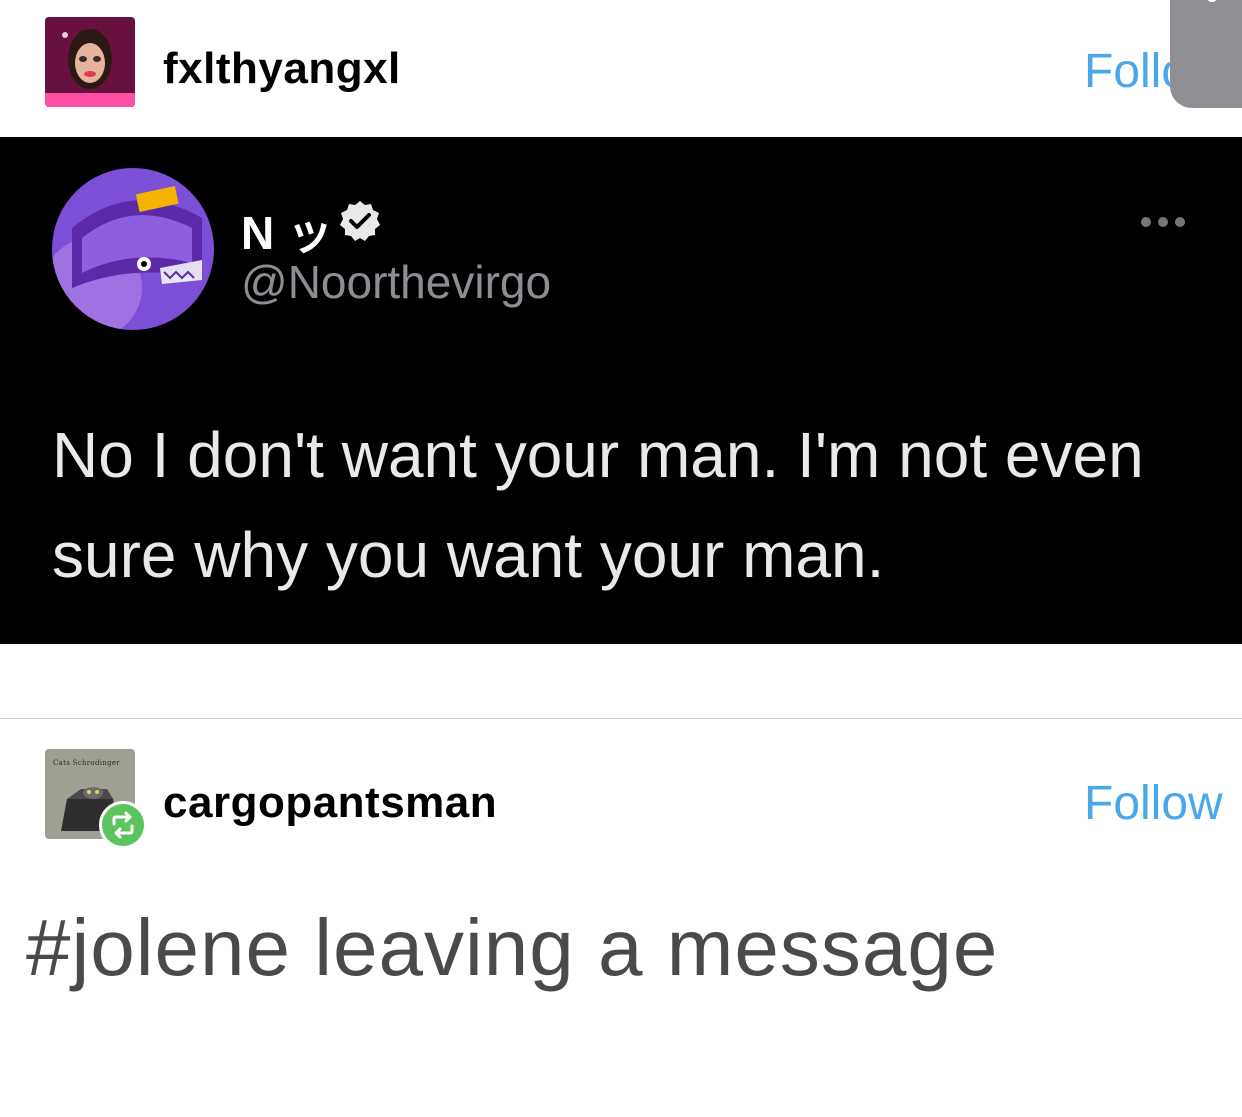 The image size is (1242, 1117). Describe the element at coordinates (512, 948) in the screenshot. I see `post-tags: #jolene leaving a message` at that location.